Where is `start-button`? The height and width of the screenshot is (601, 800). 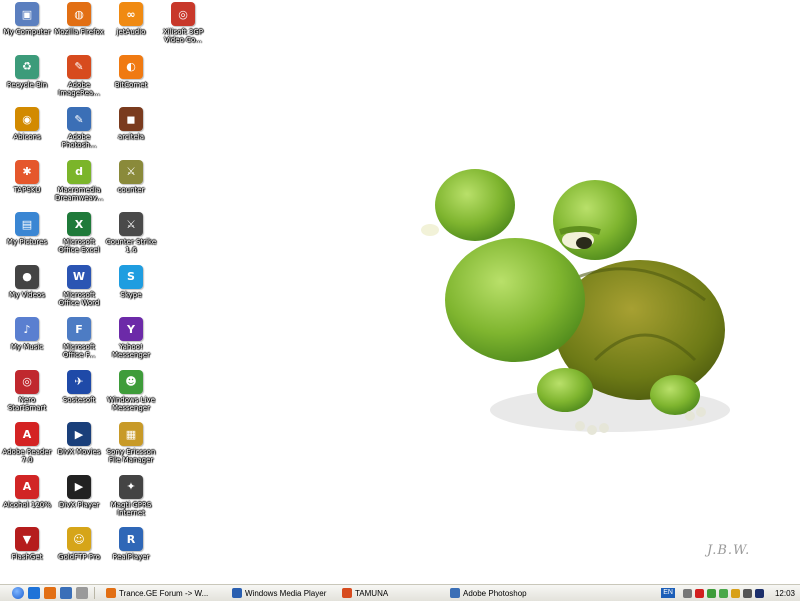
start-button is located at coordinates (18, 593).